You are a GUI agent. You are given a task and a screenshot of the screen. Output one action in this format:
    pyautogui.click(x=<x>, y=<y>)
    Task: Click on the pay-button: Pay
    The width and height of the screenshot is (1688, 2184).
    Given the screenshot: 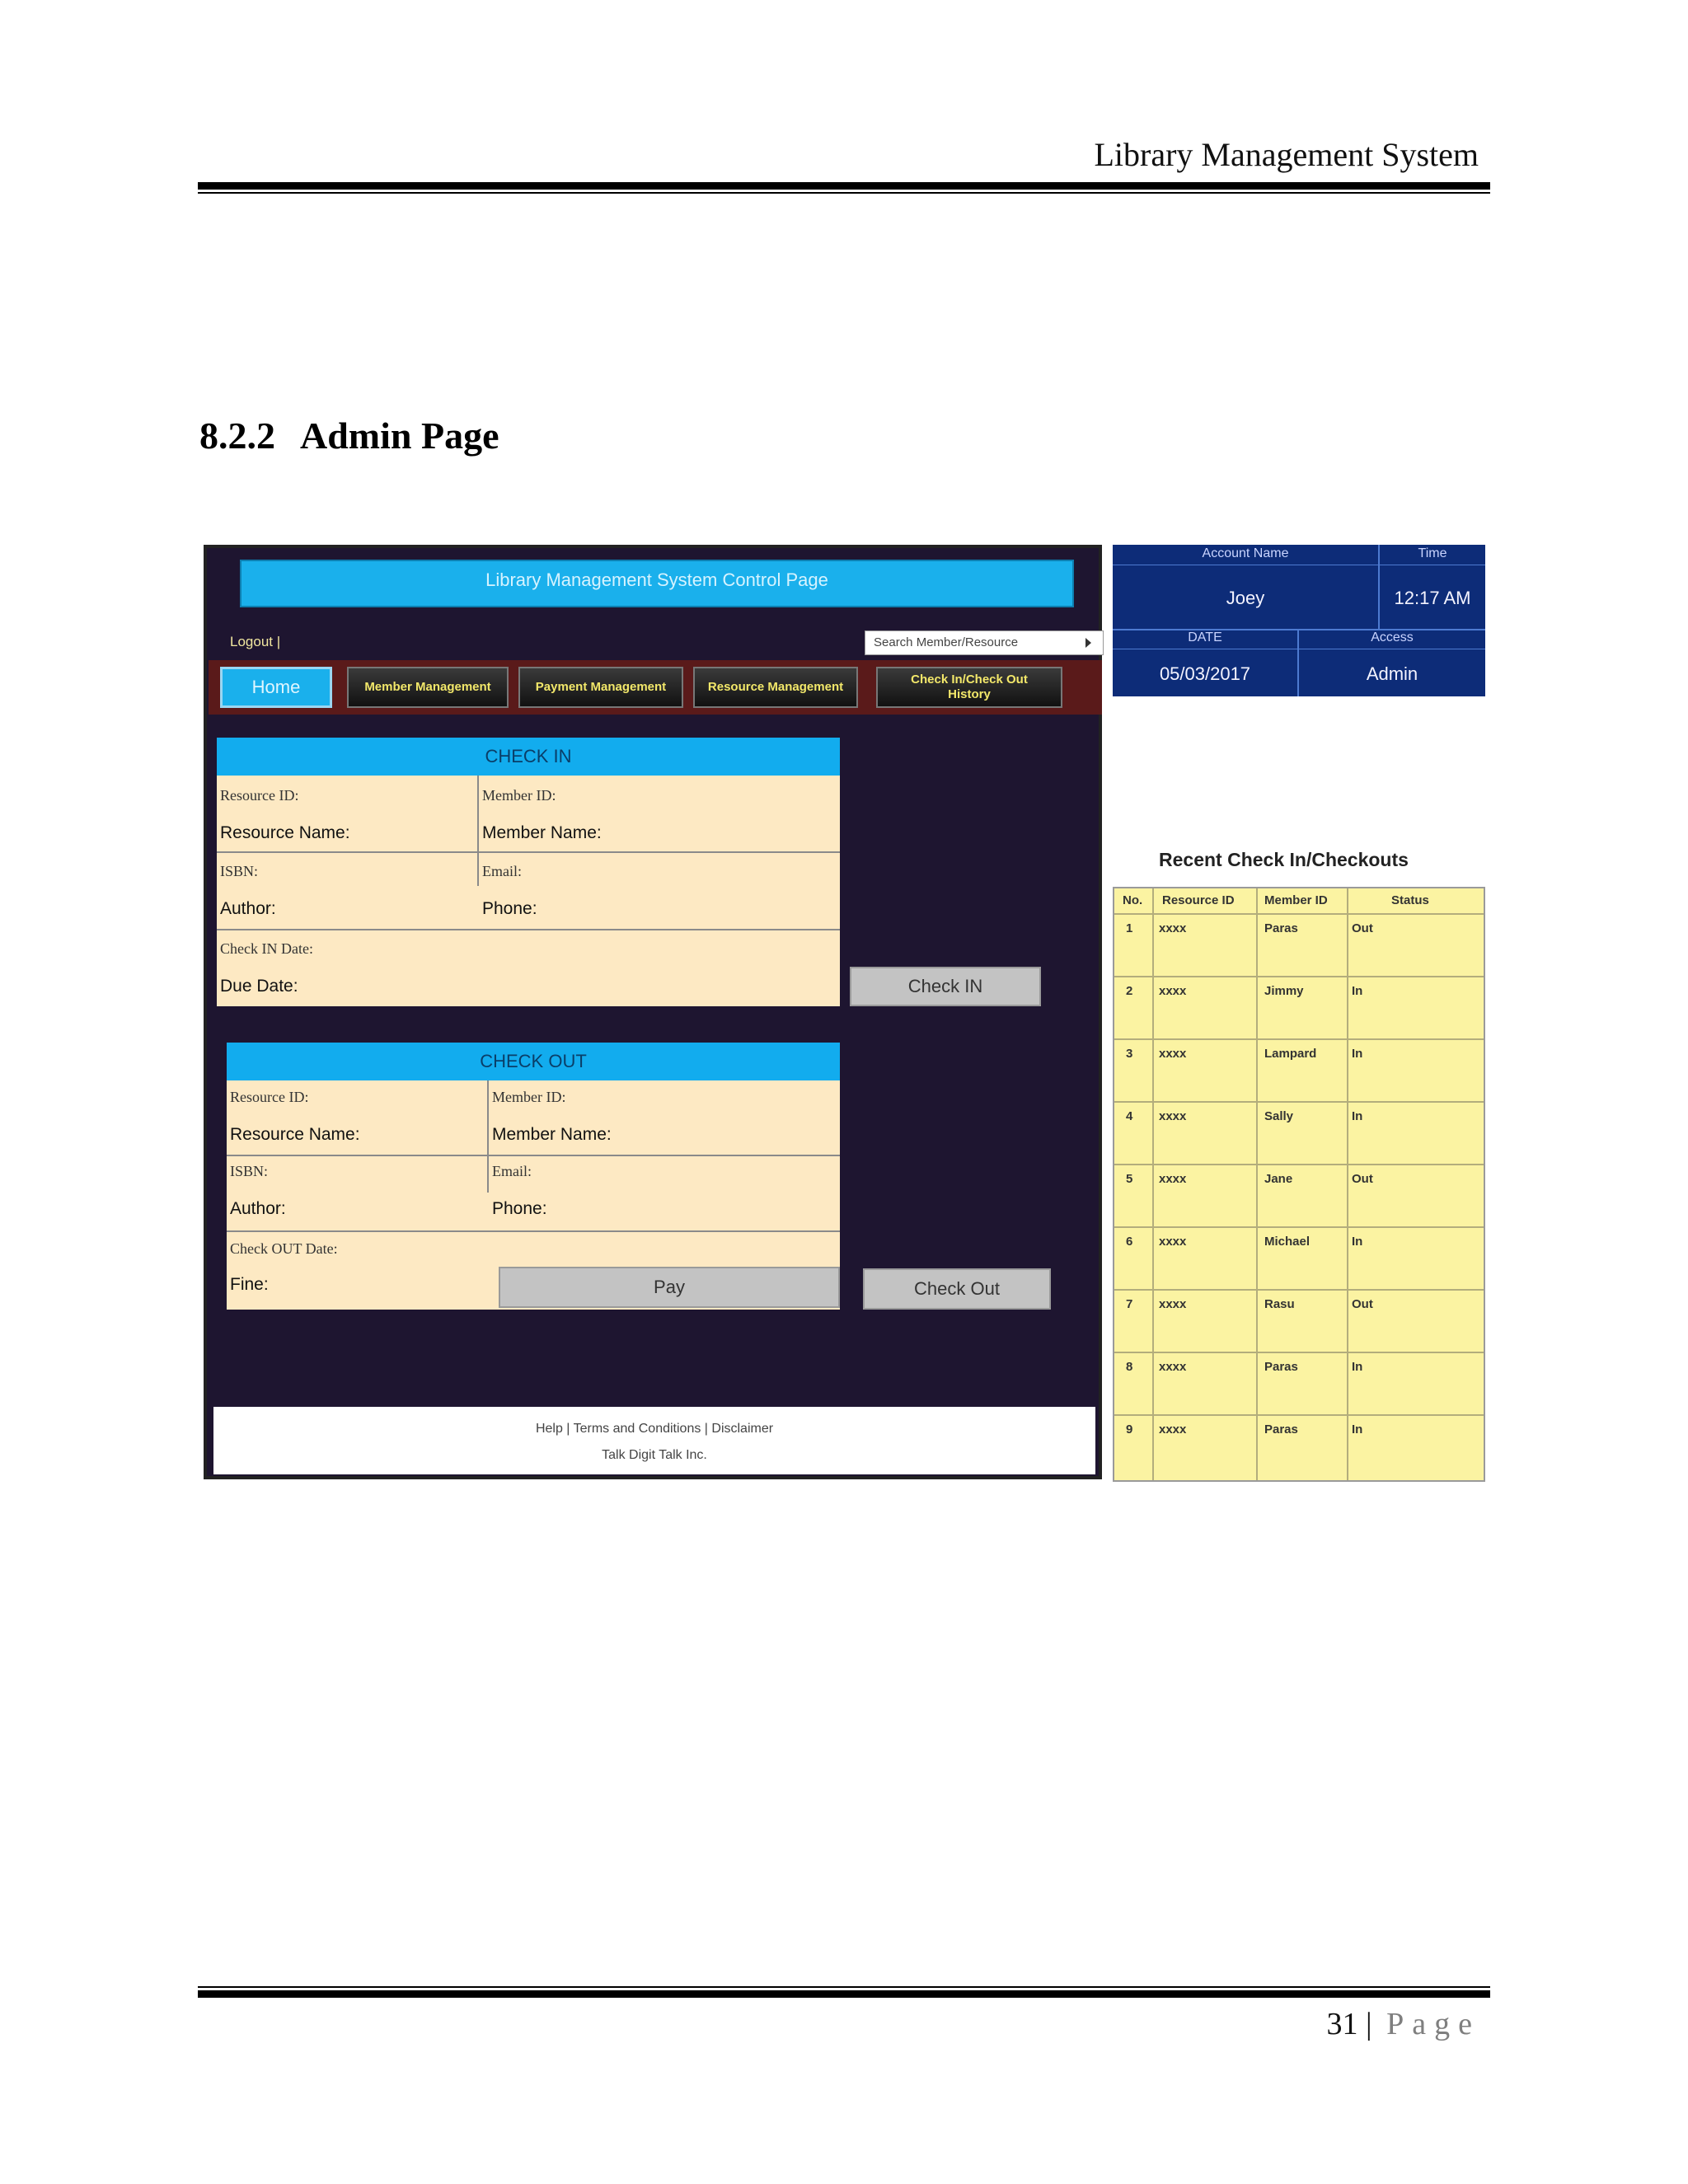 What is the action you would take?
    pyautogui.click(x=669, y=1287)
    